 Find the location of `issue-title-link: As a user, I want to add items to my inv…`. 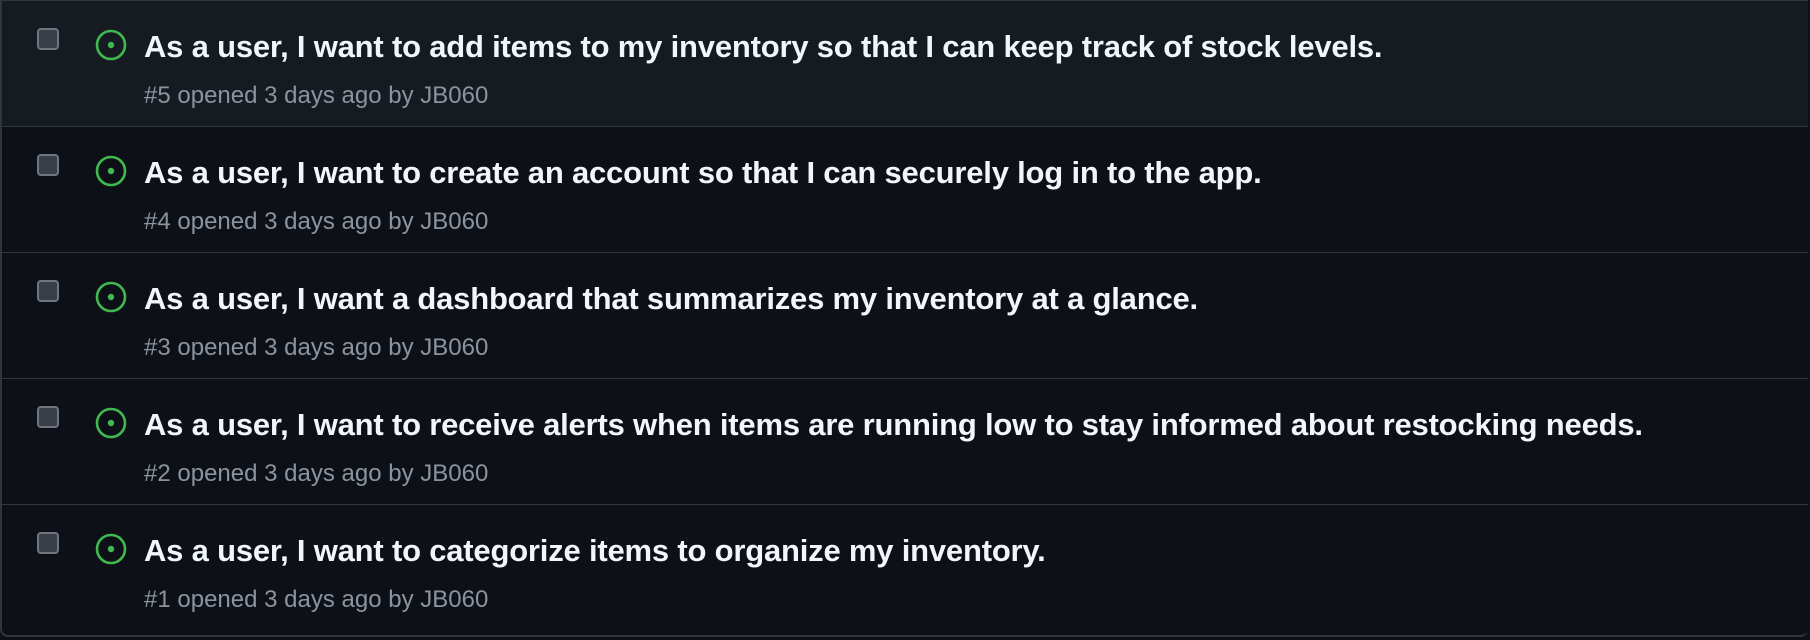

issue-title-link: As a user, I want to add items to my inv… is located at coordinates (763, 47).